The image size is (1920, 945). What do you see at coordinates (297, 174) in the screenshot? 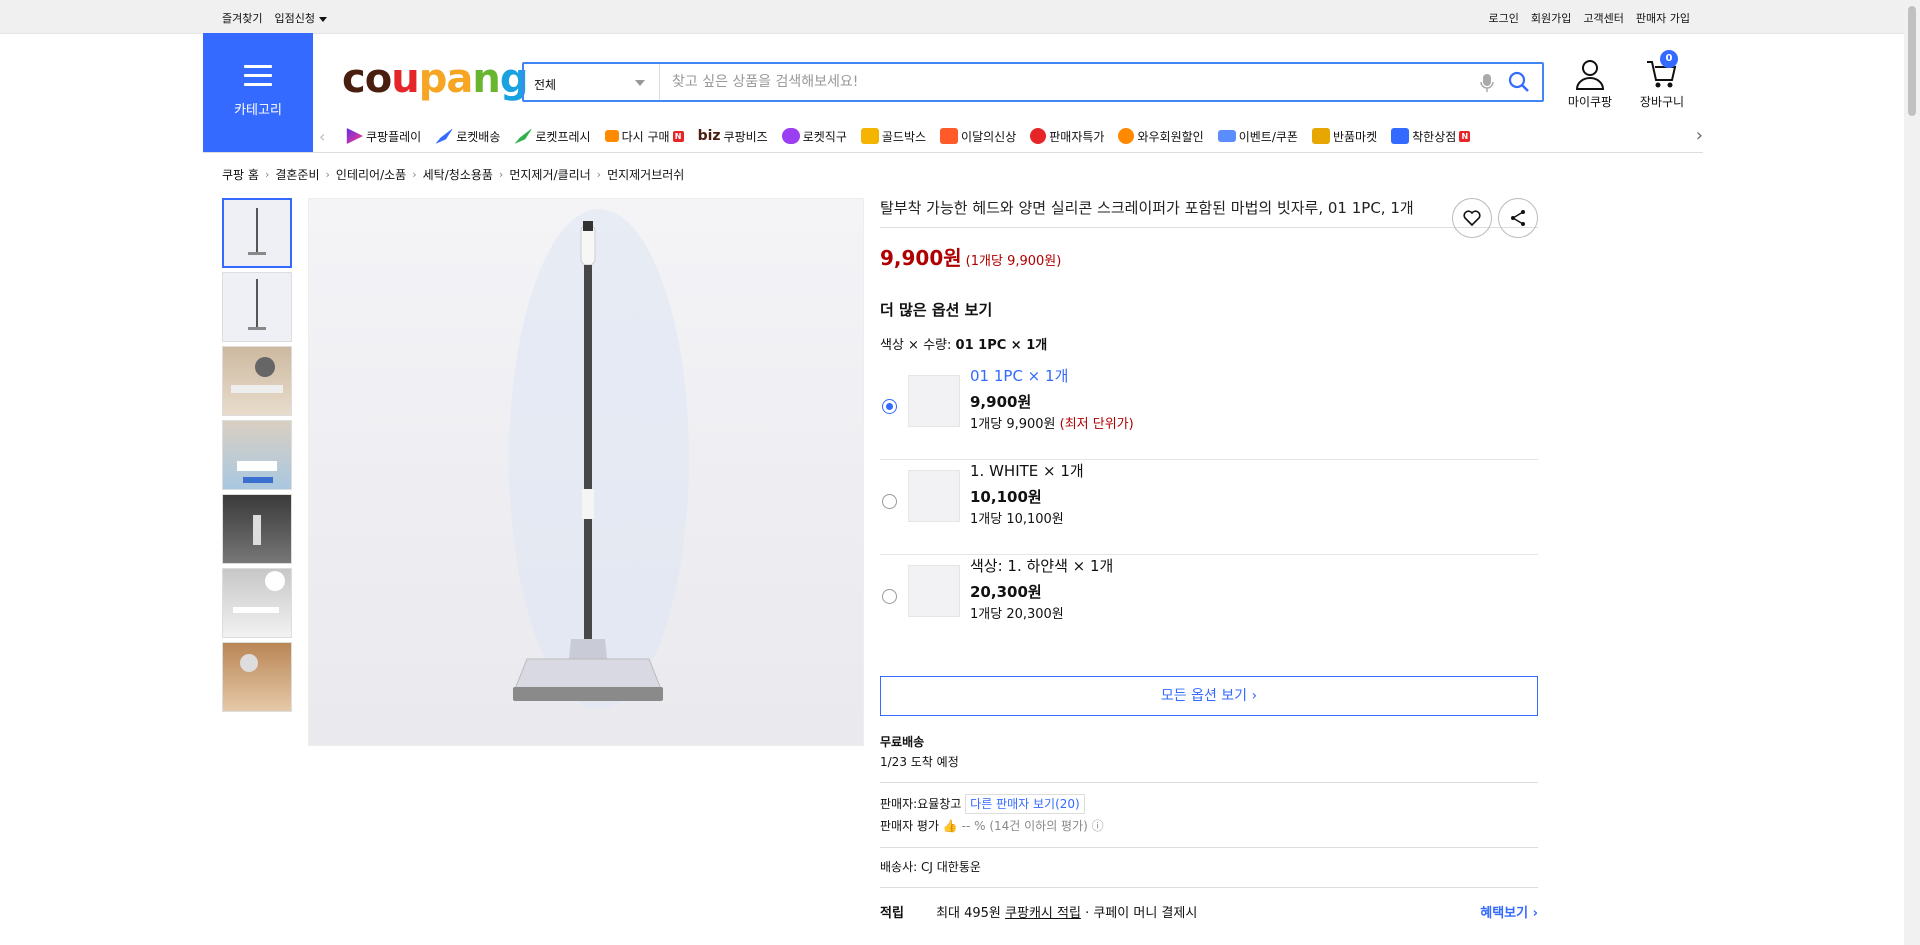
I see `breadcrumb-item: 결혼준비` at bounding box center [297, 174].